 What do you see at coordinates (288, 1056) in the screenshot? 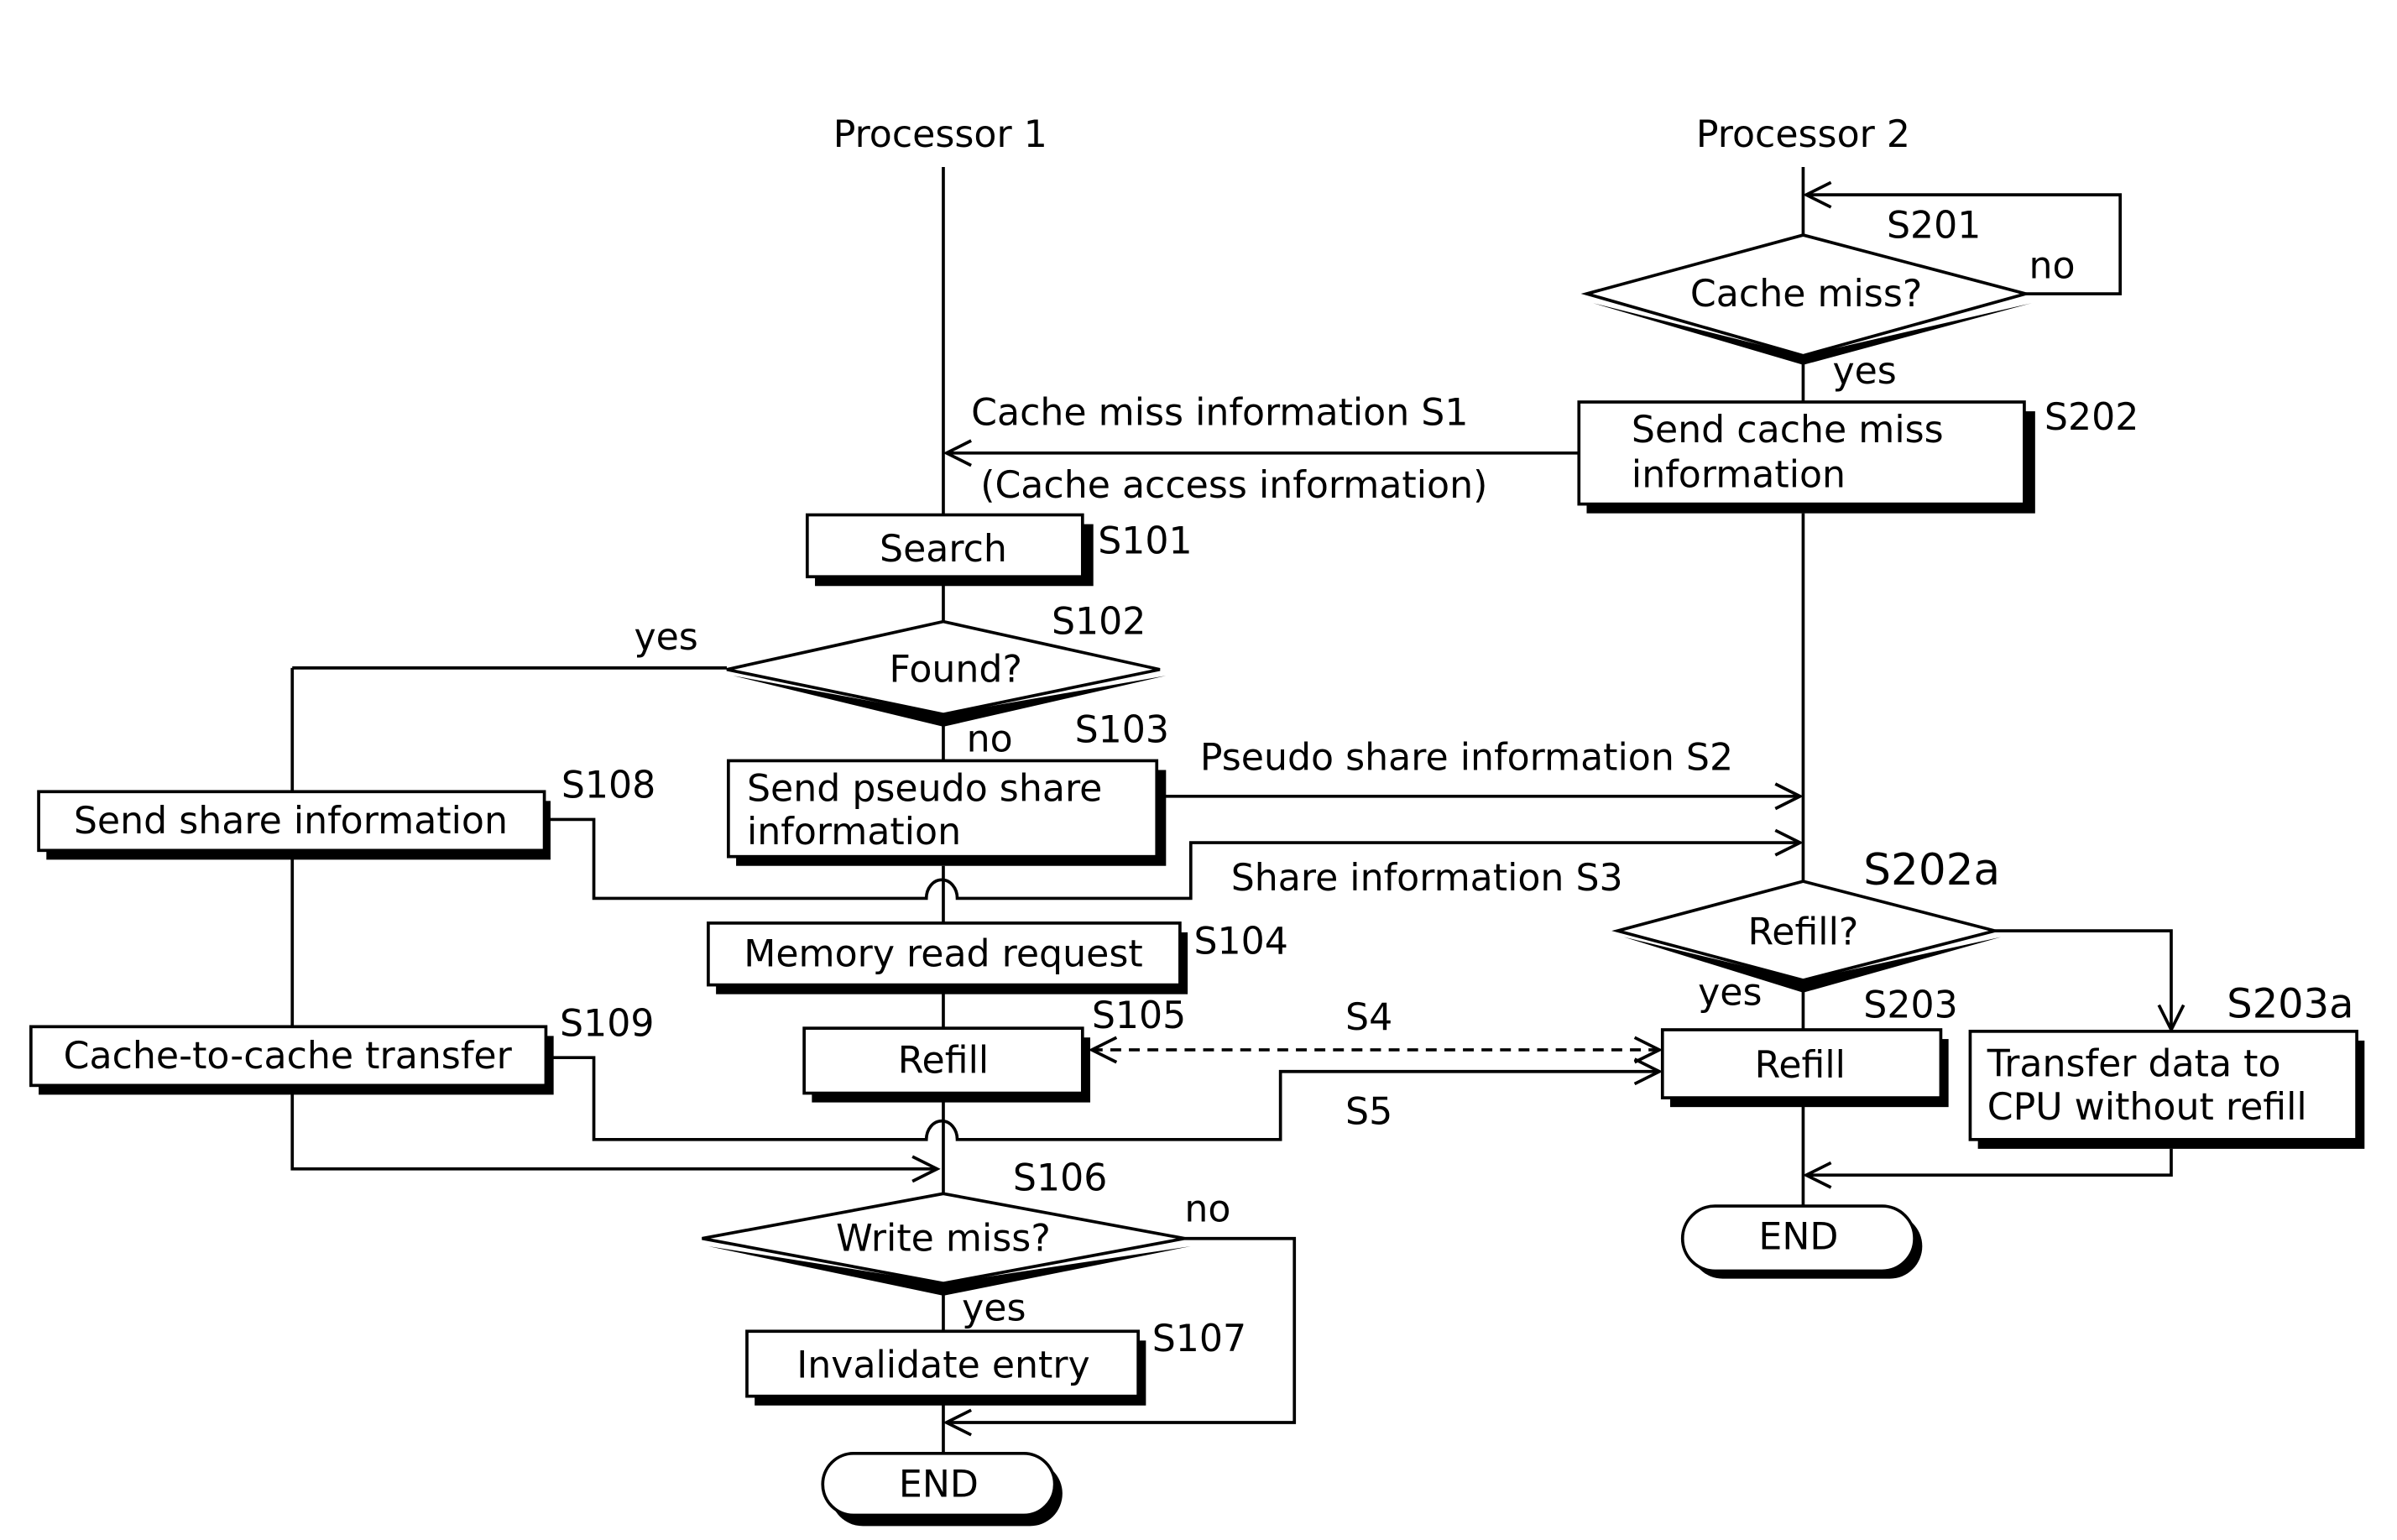
I see `s109-label: Cache-to-cache transfer` at bounding box center [288, 1056].